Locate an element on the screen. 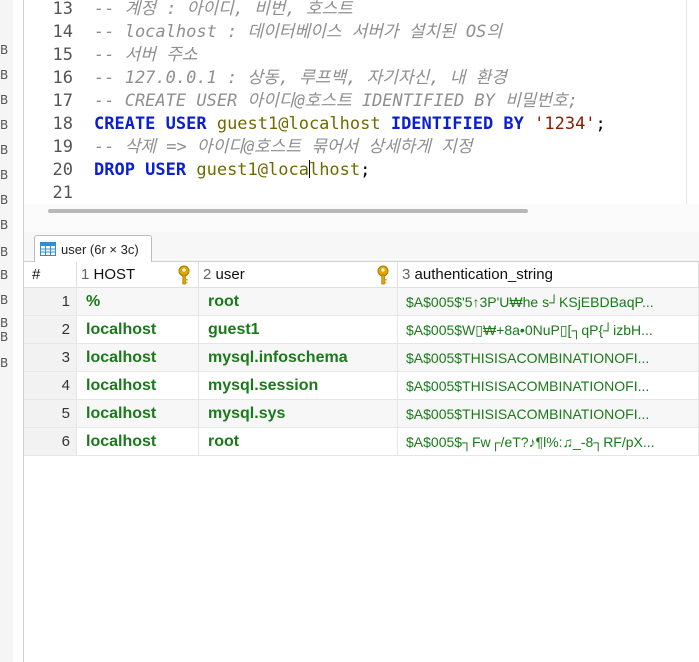 The width and height of the screenshot is (699, 662). code-text: -- 127.0.0.1 : 상동, 루프백, 자기자신, 내 환경 is located at coordinates (300, 78).